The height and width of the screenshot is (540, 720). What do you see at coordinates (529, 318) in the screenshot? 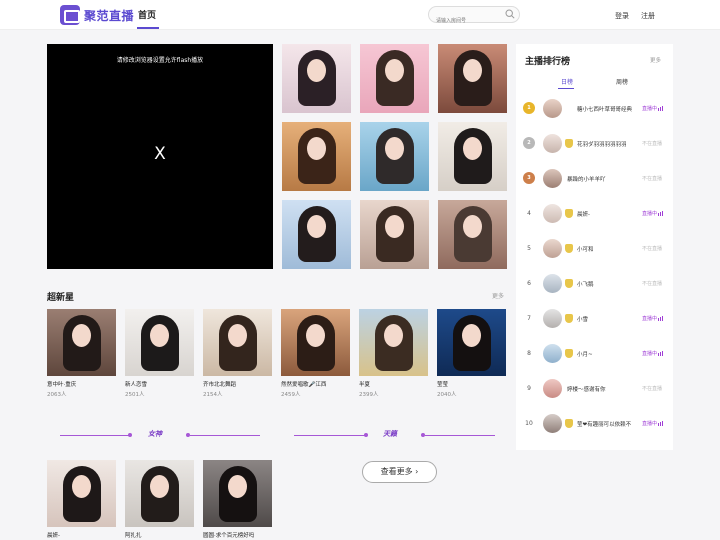
I see `rank-number: 7` at bounding box center [529, 318].